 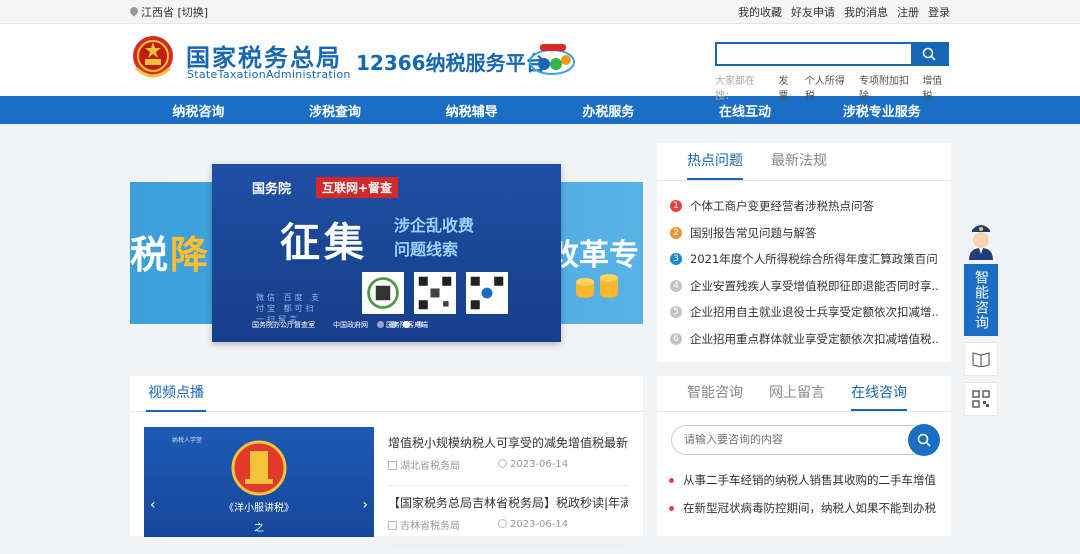 I want to click on video-thumbnail: 纳税人学堂 《洋小服讲税》 之 ‹ ›, so click(x=259, y=482).